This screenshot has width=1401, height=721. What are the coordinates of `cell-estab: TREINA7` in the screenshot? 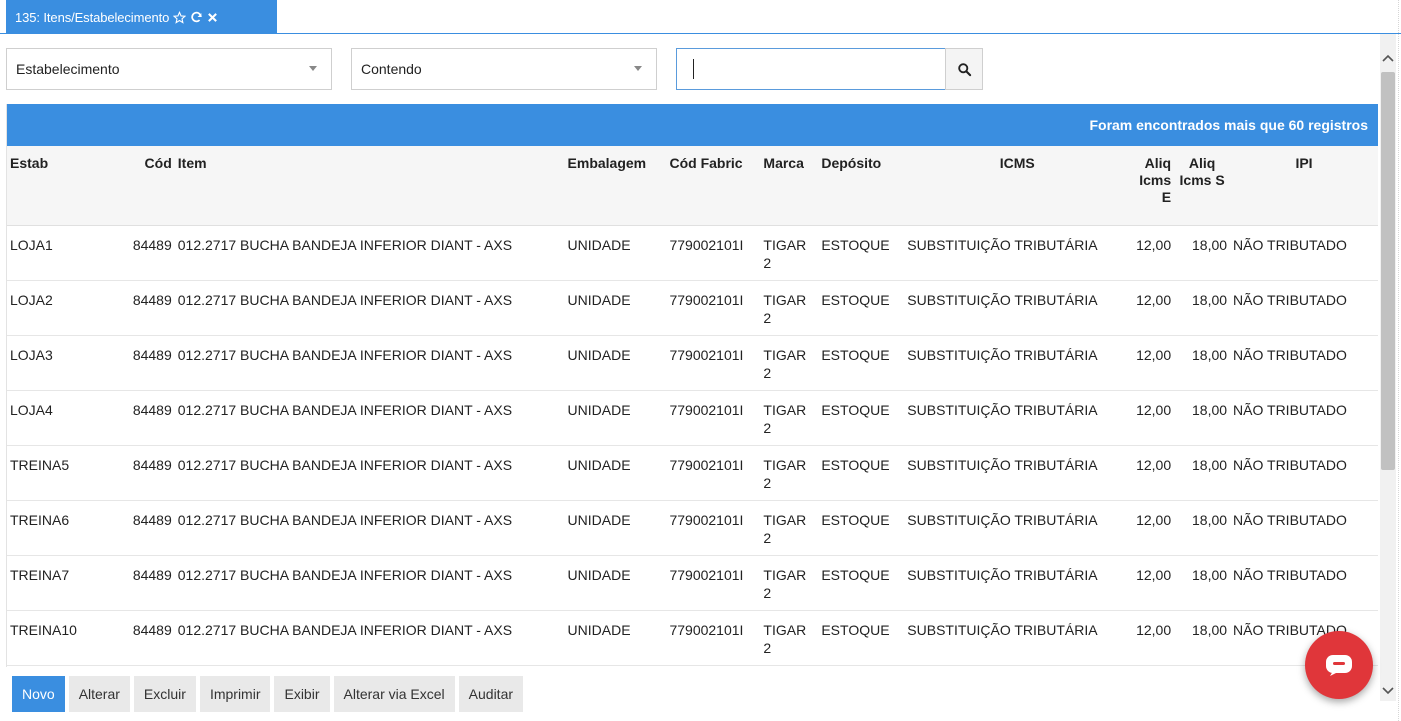 It's located at (62, 583).